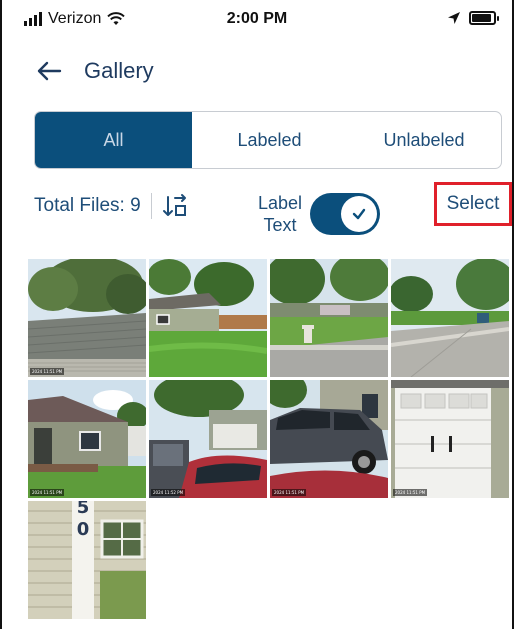 This screenshot has height=629, width=514. I want to click on battery-icon, so click(484, 18).